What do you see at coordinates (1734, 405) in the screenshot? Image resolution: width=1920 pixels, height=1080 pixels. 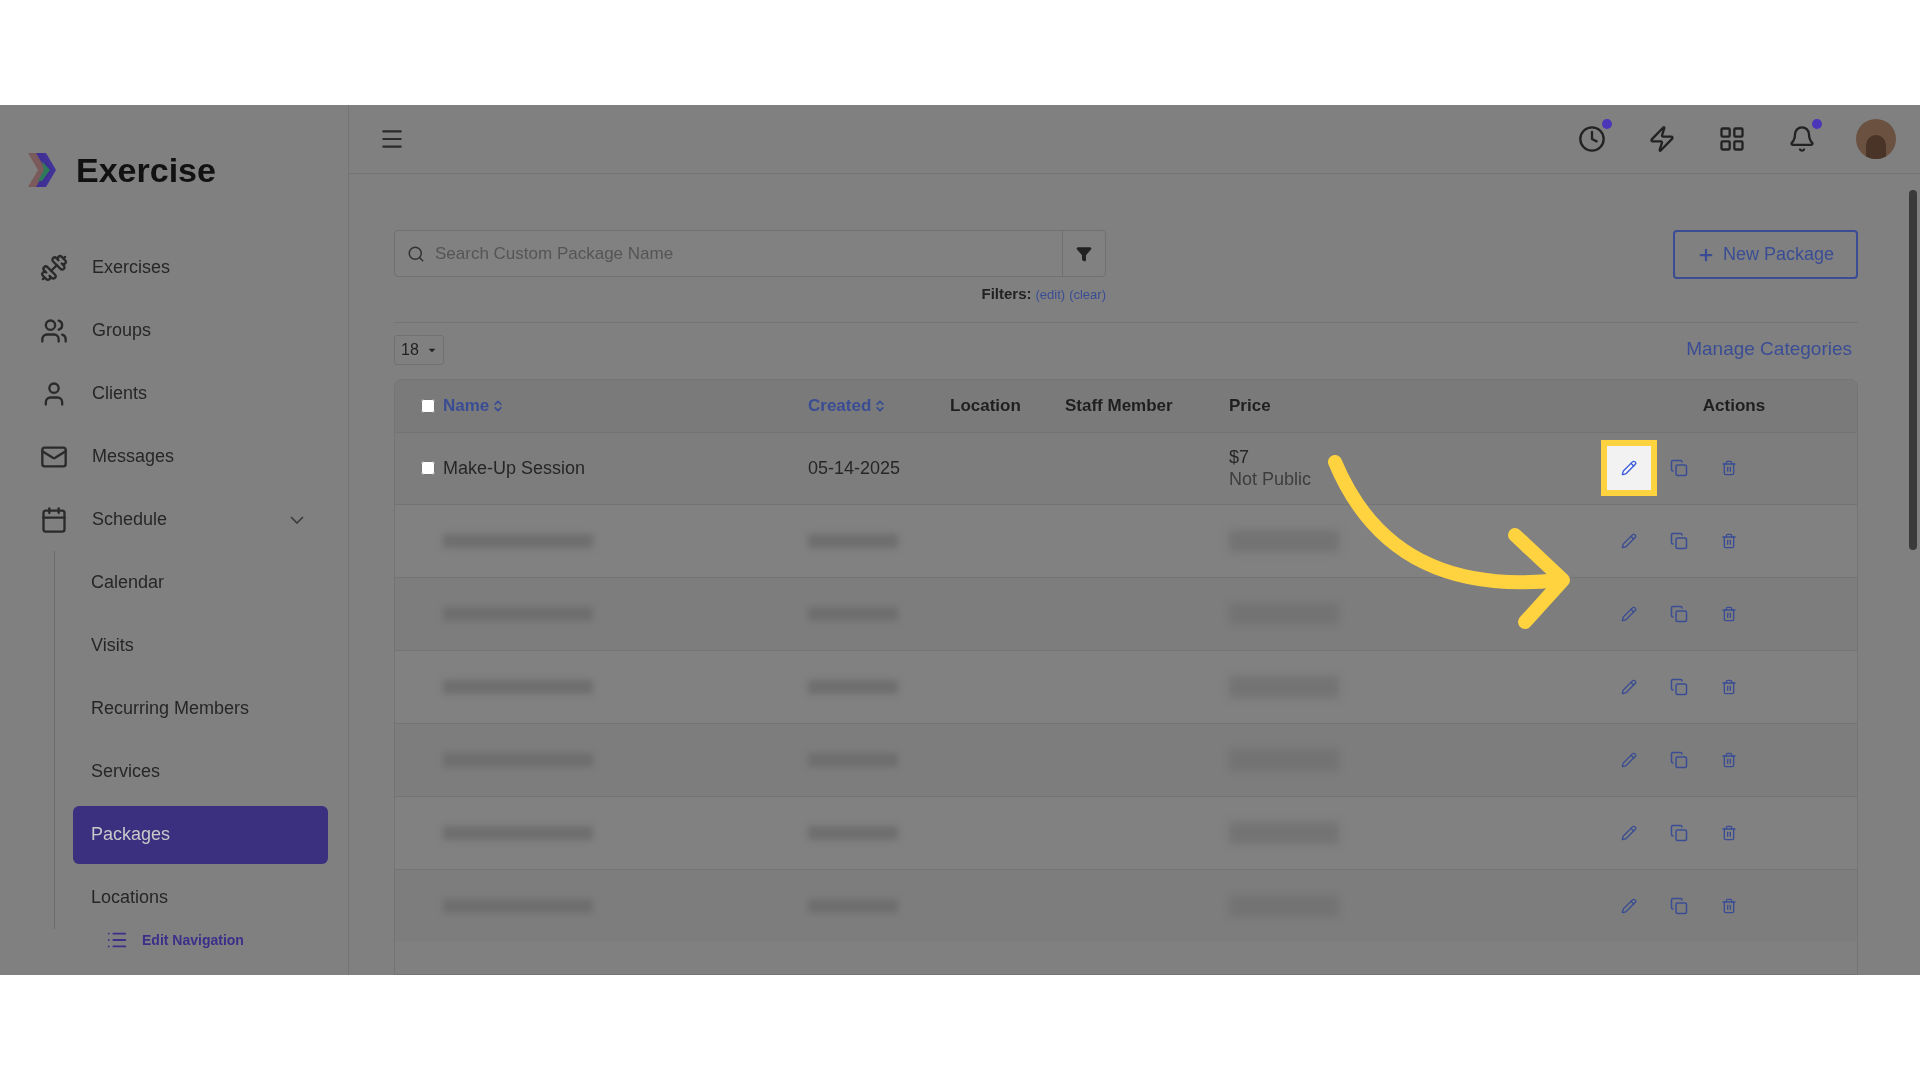 I see `column-header: Actions` at bounding box center [1734, 405].